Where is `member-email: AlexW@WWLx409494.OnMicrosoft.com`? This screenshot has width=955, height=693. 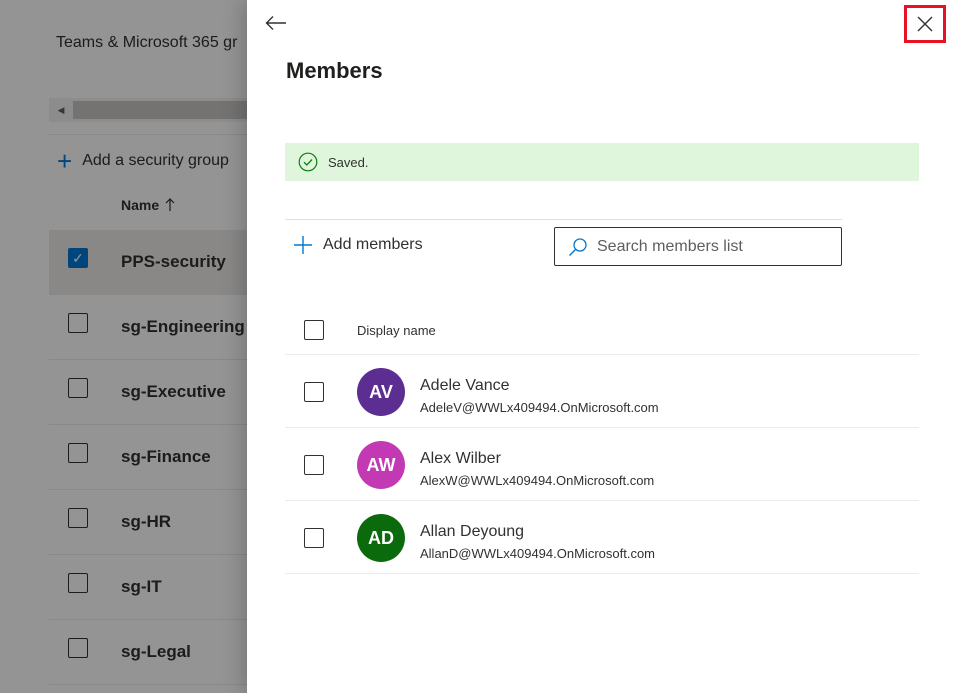
member-email: AlexW@WWLx409494.OnMicrosoft.com is located at coordinates (537, 480).